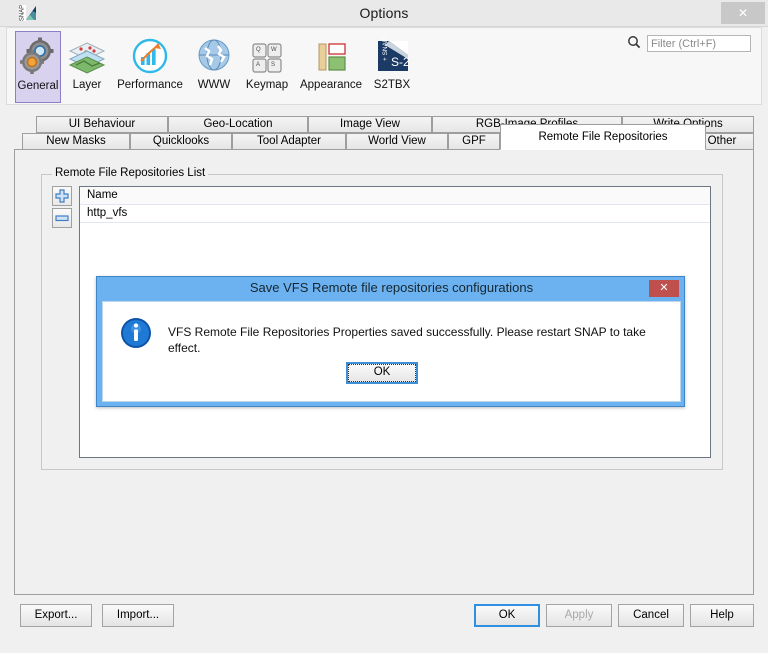  What do you see at coordinates (474, 141) in the screenshot?
I see `tab-gpf: GPF` at bounding box center [474, 141].